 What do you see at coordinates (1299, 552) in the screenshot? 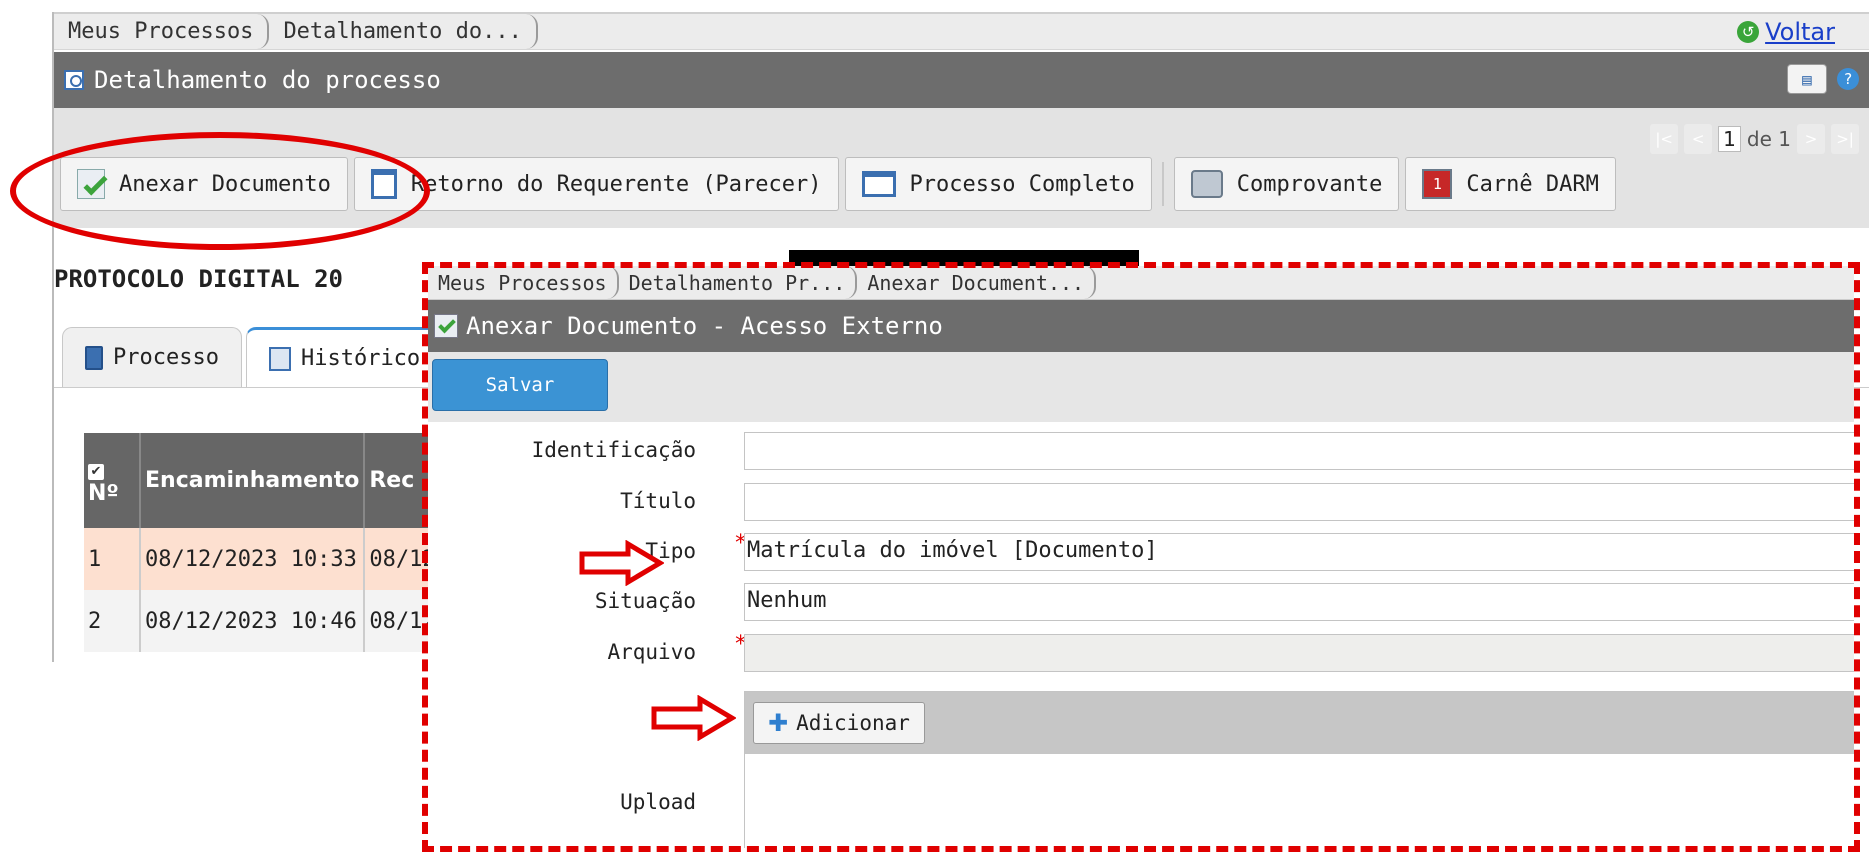
I see `tipo-select: Matrícula do imóvel [Documento]` at bounding box center [1299, 552].